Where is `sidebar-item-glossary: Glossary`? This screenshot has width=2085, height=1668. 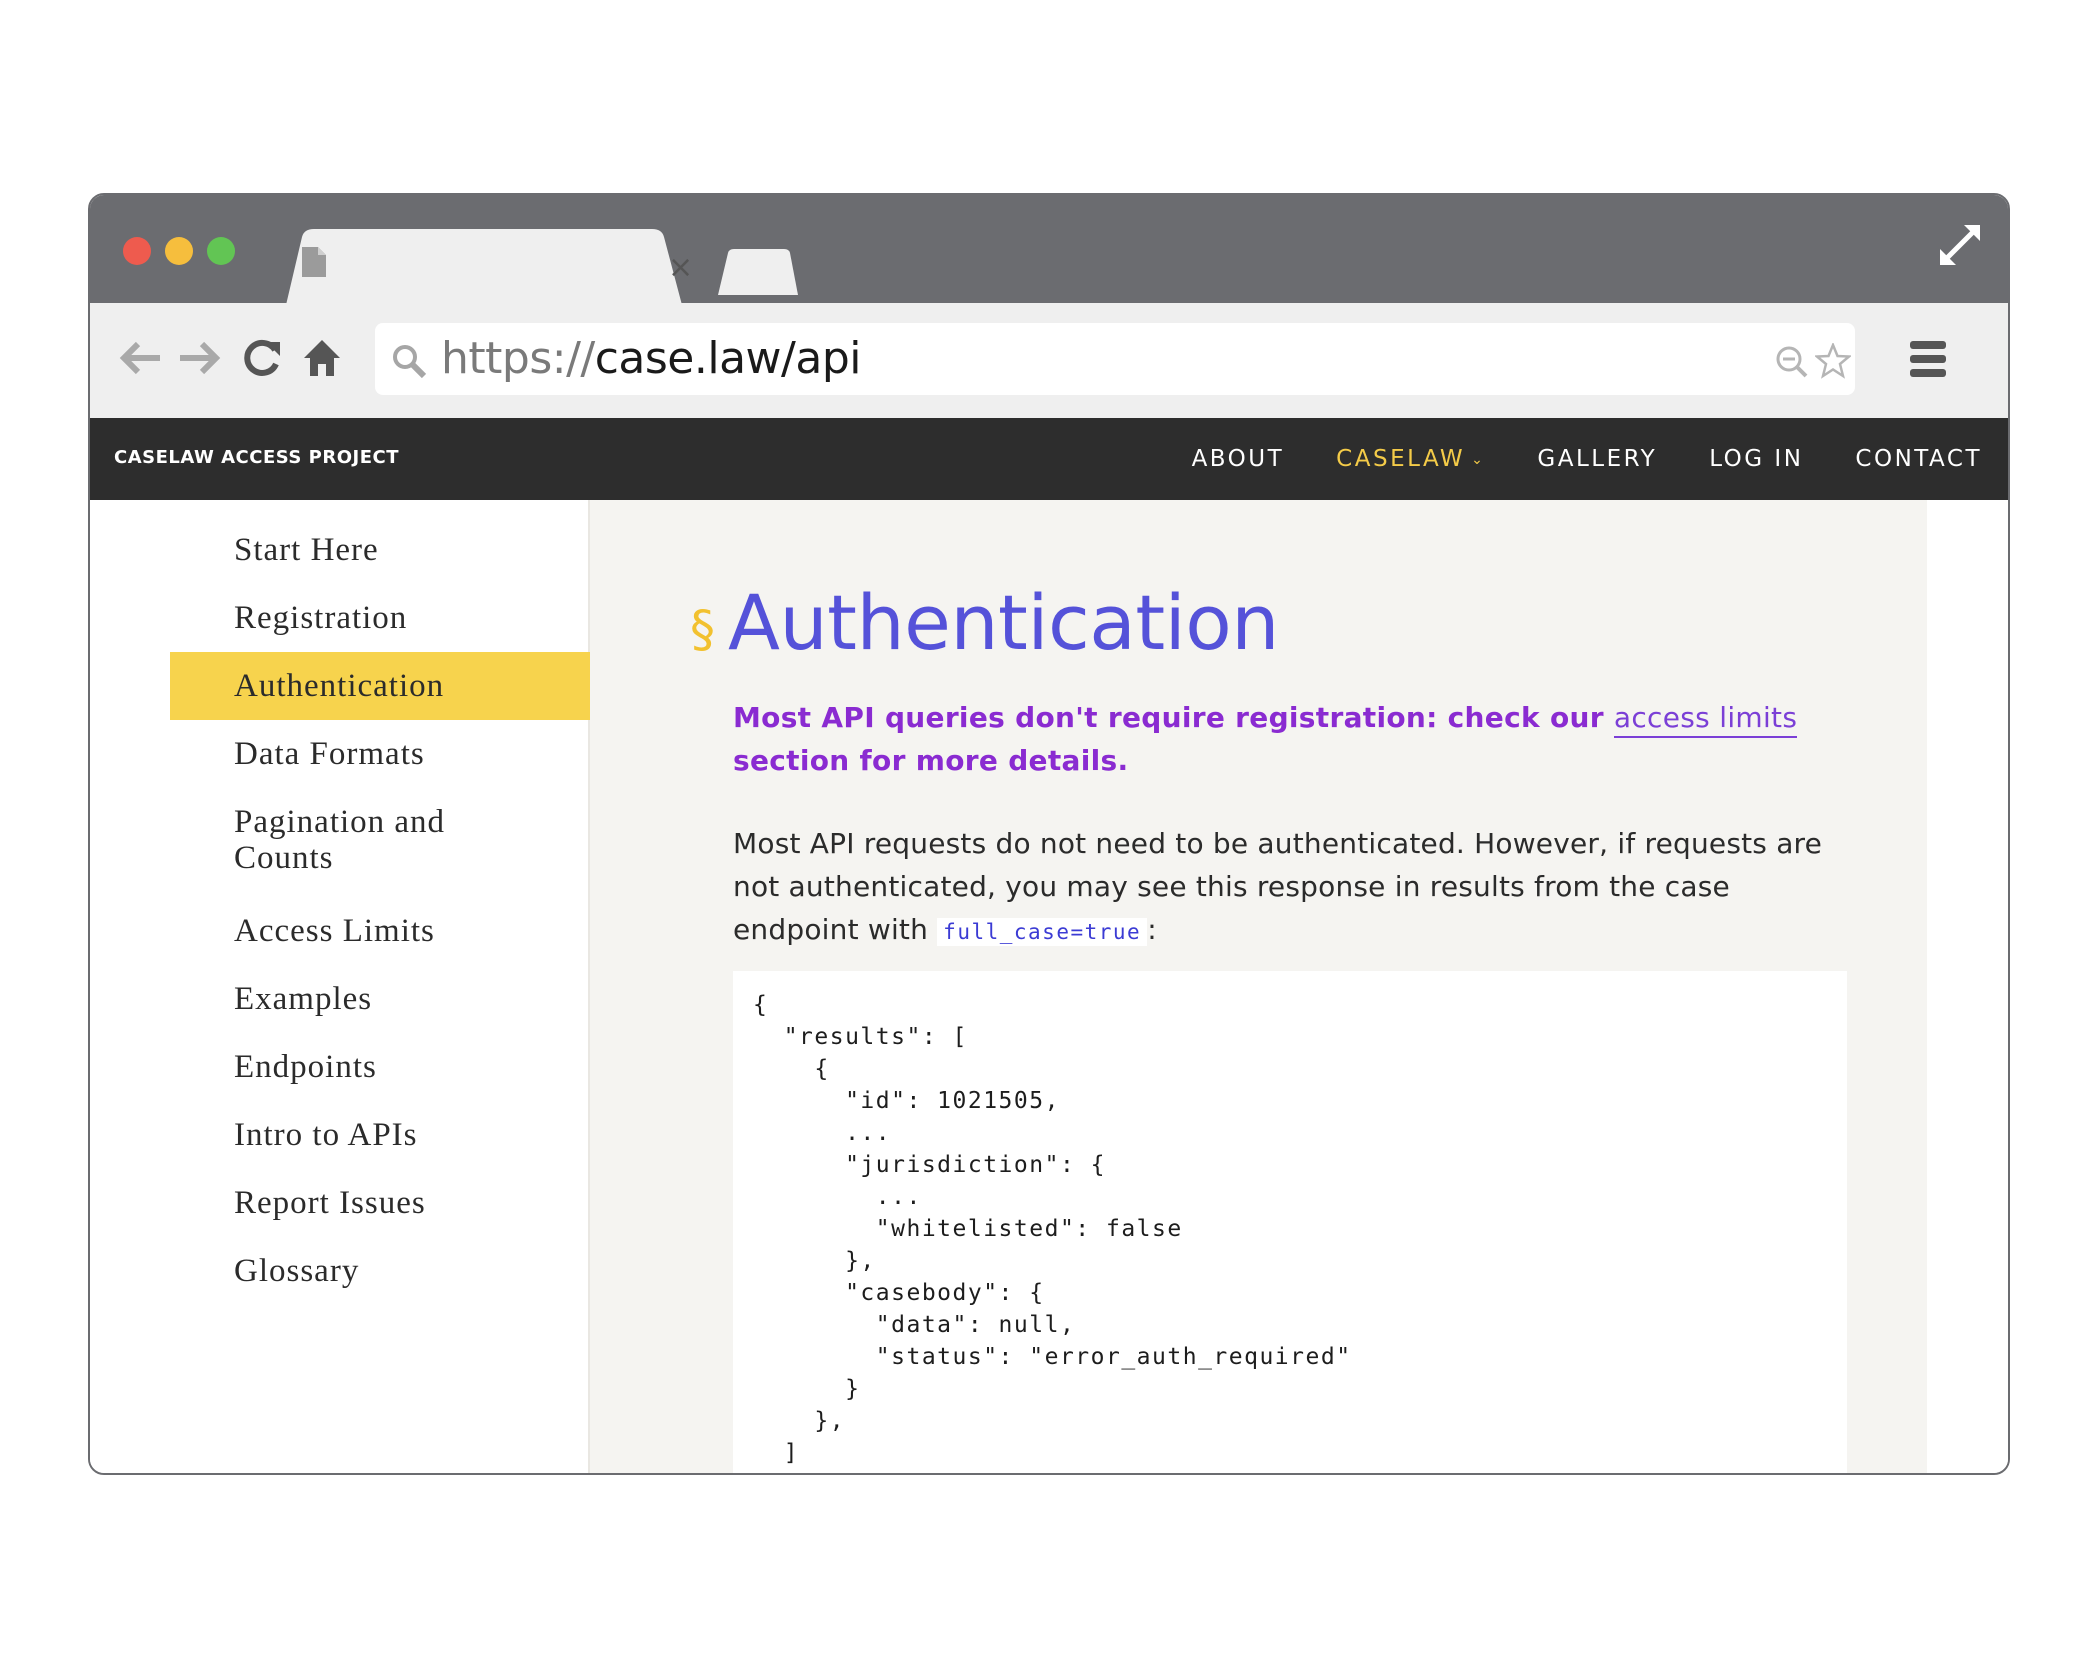
sidebar-item-glossary: Glossary is located at coordinates (380, 1271).